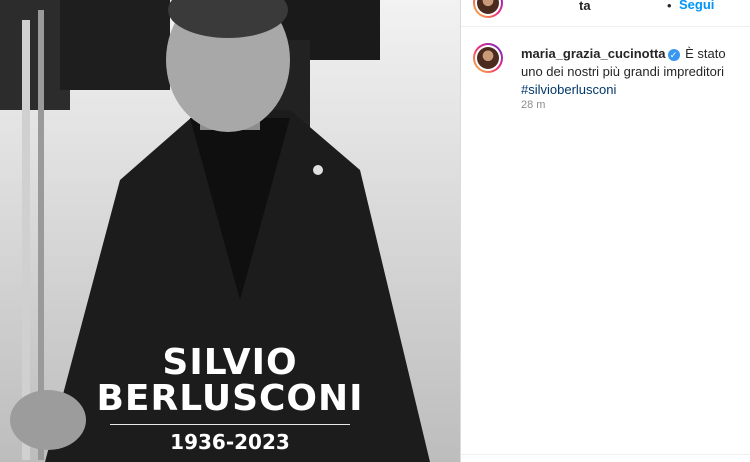  Describe the element at coordinates (533, 105) in the screenshot. I see `caption-timestamp: 28 m` at that location.